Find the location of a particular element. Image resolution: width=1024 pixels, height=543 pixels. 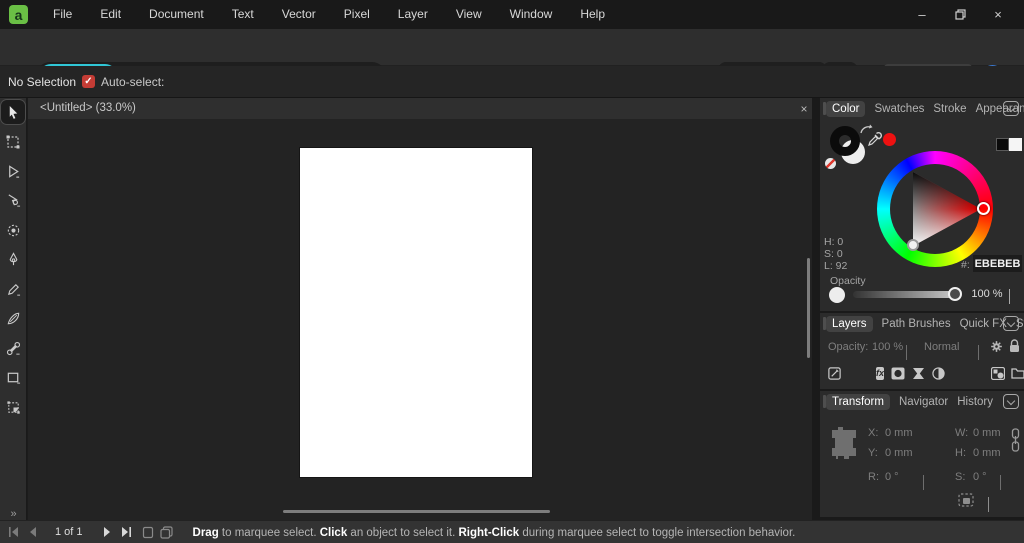

close-button: × is located at coordinates (998, 15).